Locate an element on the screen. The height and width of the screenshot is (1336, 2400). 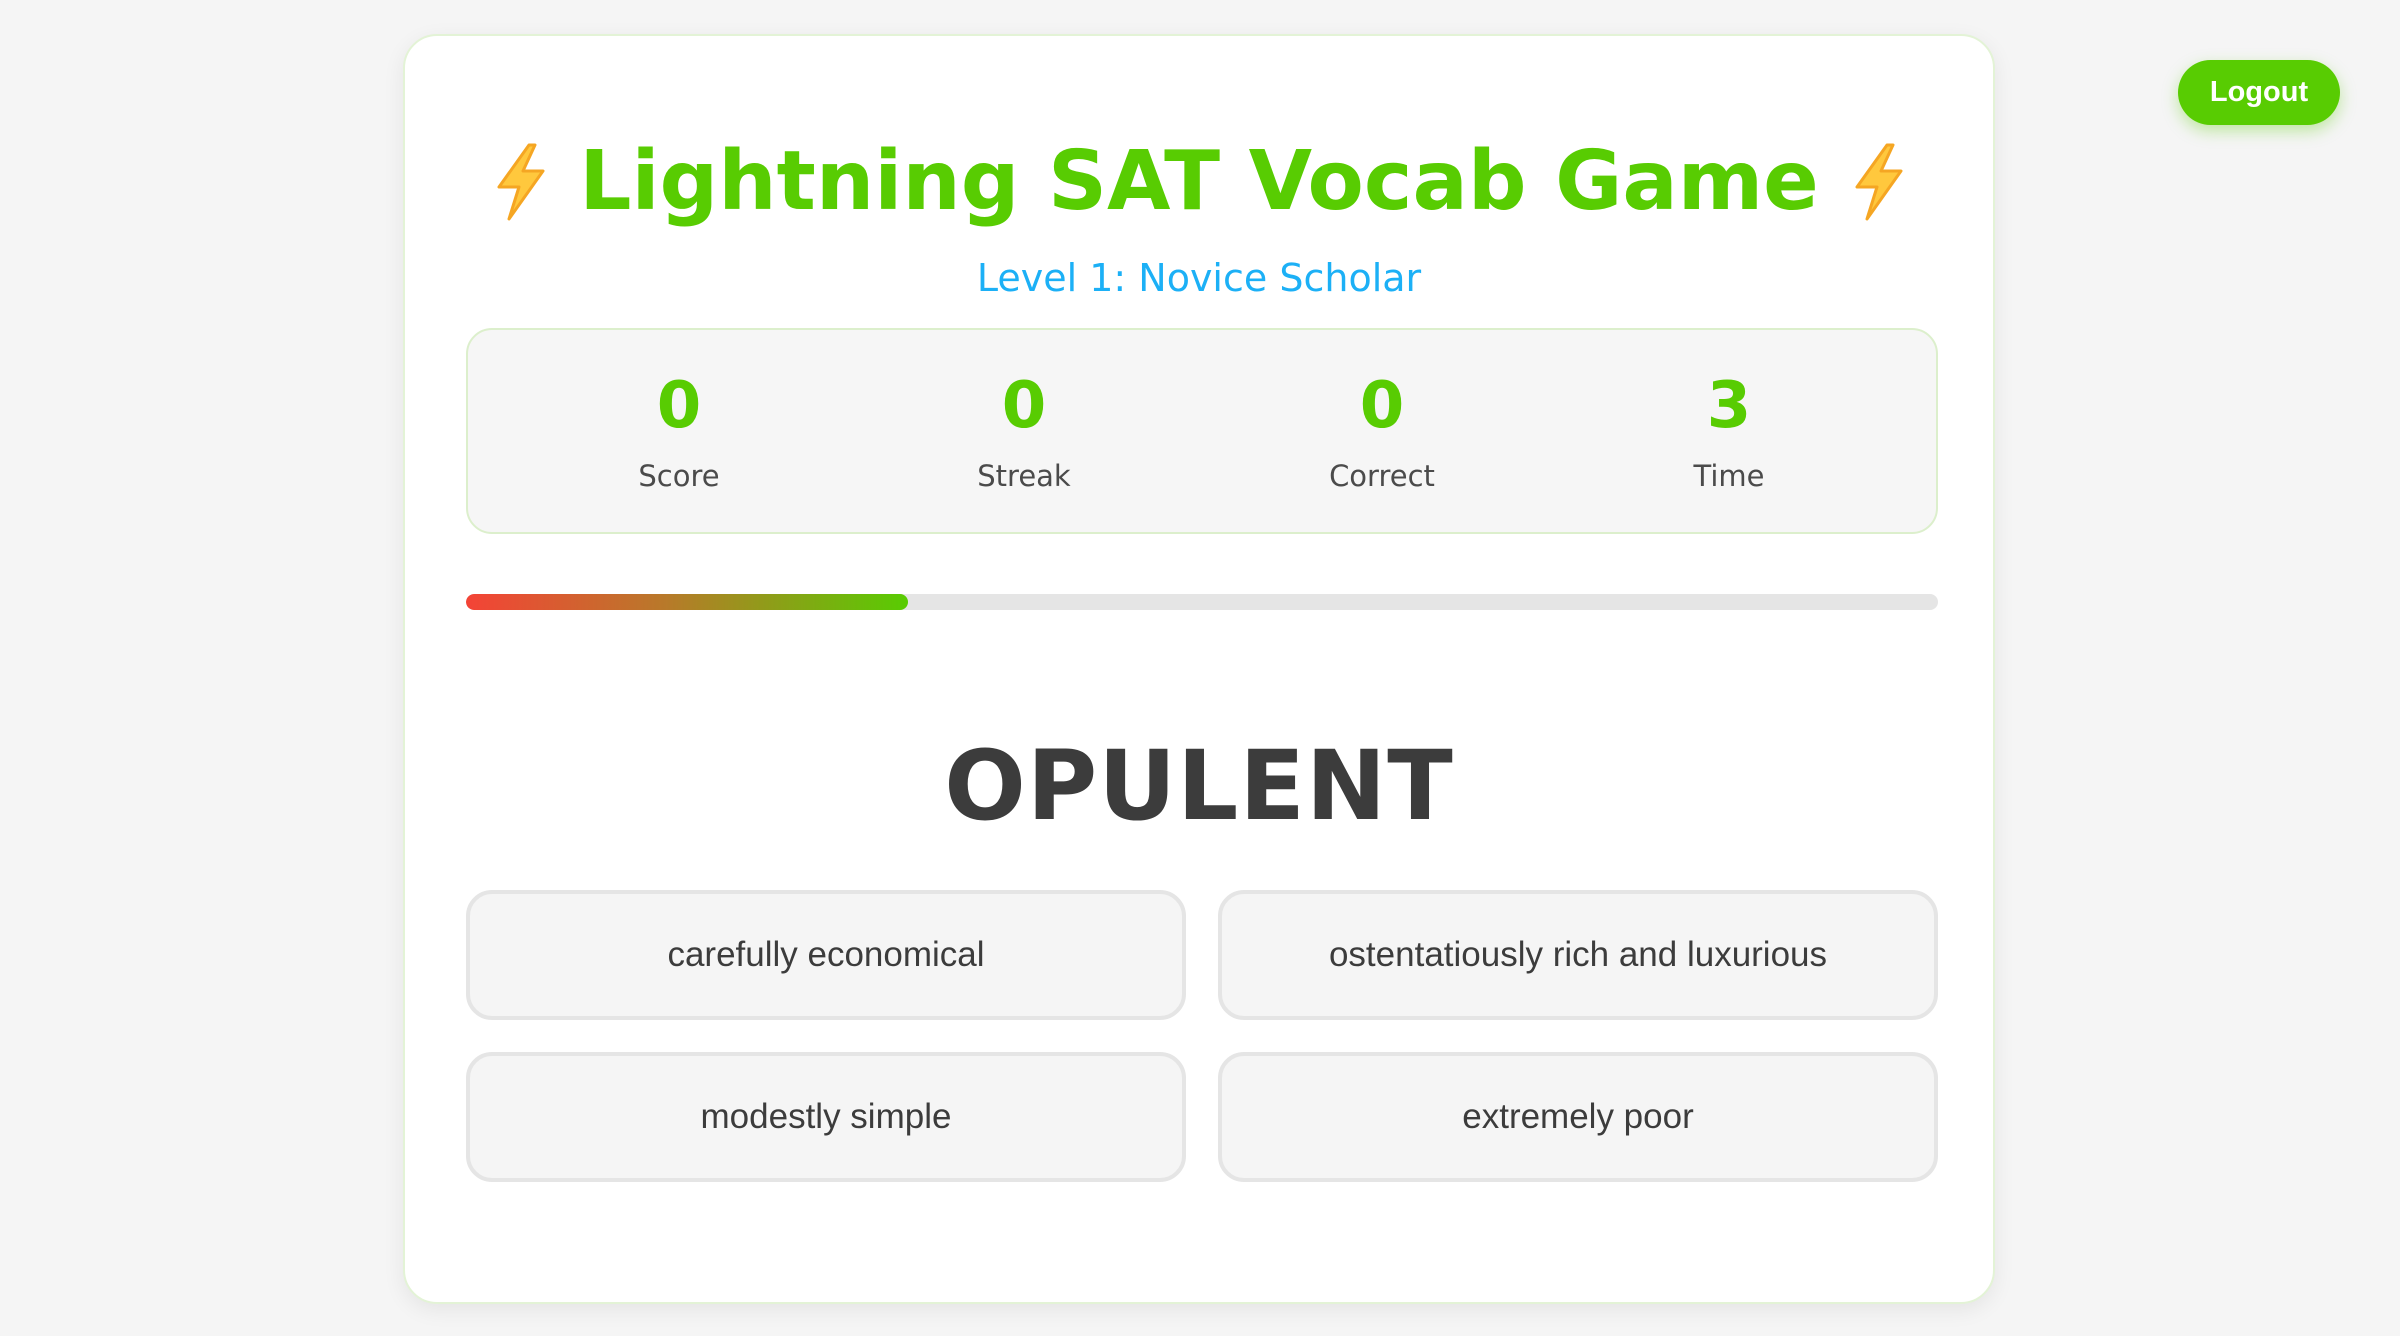
time-label: Time is located at coordinates (1729, 476).